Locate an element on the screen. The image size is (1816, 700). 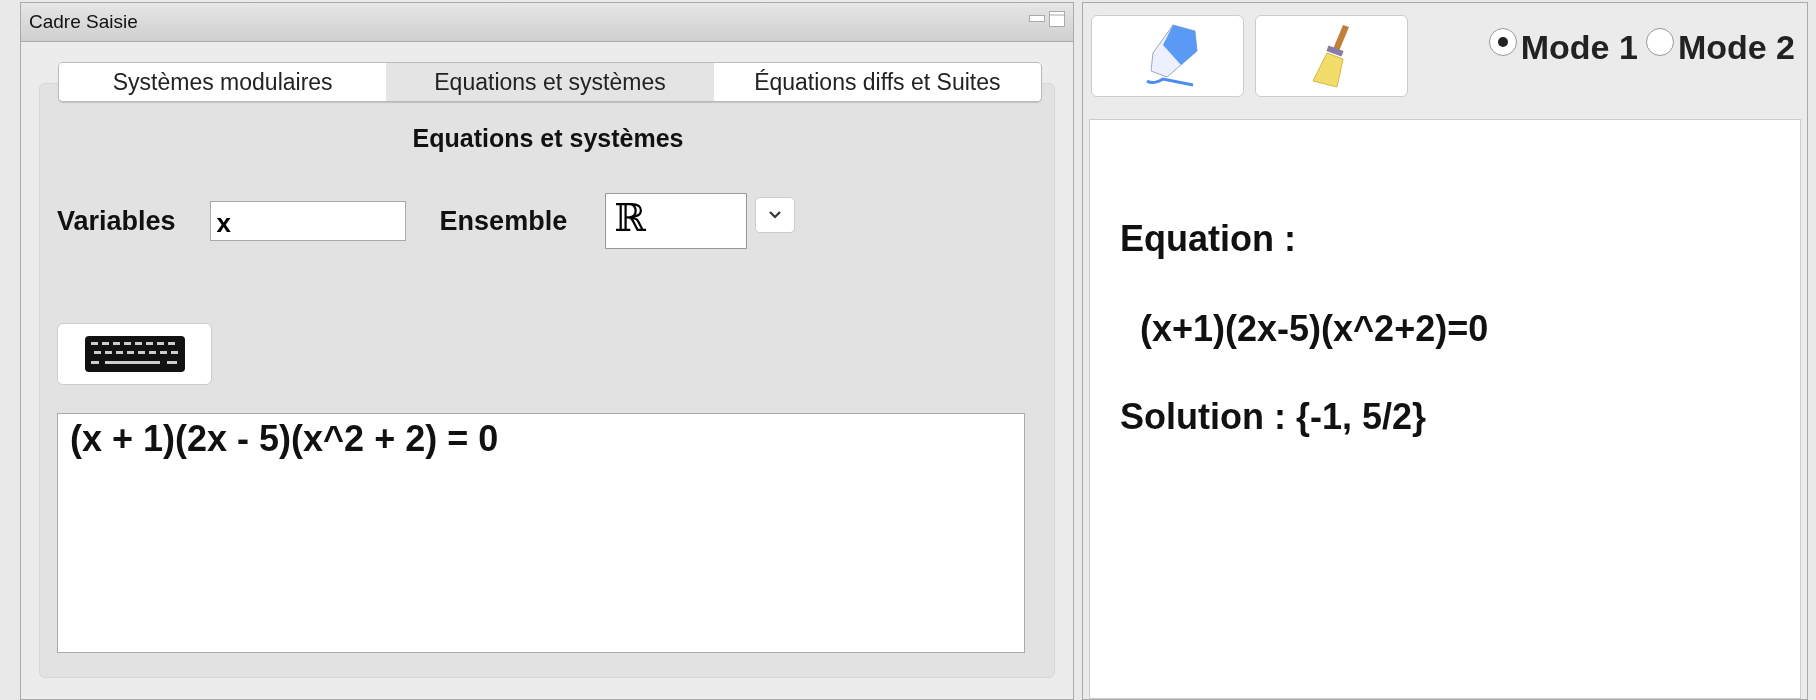
minimize-icon is located at coordinates (1037, 19).